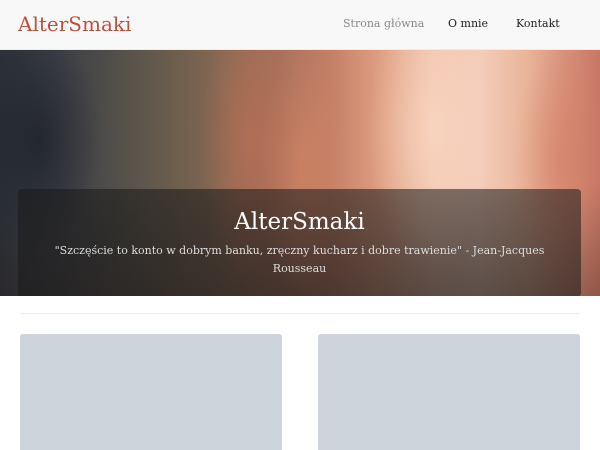  What do you see at coordinates (468, 24) in the screenshot?
I see `nav-link-about: O mnie` at bounding box center [468, 24].